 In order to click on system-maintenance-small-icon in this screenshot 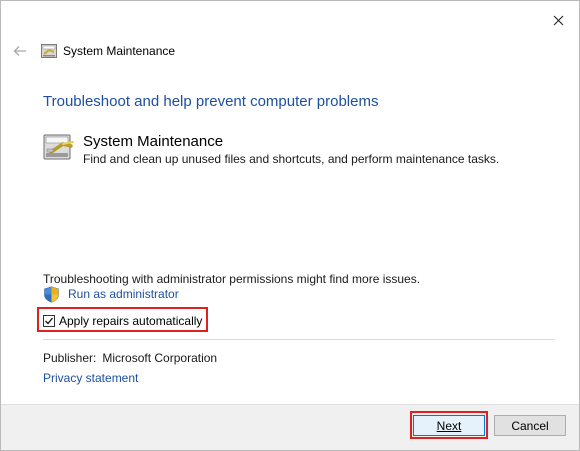, I will do `click(49, 51)`.